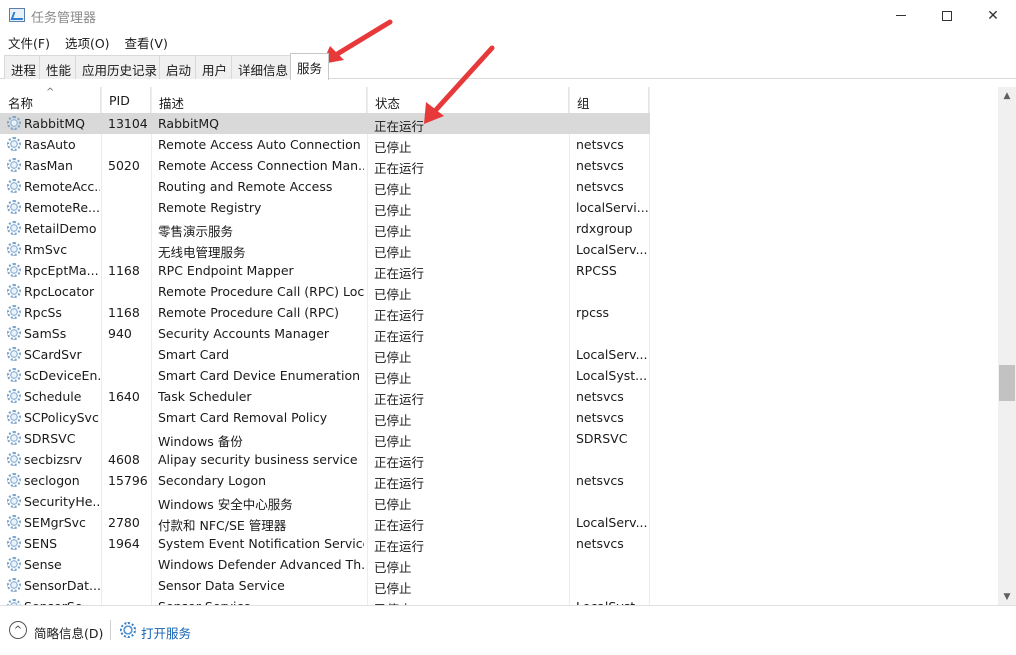 The image size is (1016, 655). What do you see at coordinates (179, 67) in the screenshot?
I see `tab-startup: 启动` at bounding box center [179, 67].